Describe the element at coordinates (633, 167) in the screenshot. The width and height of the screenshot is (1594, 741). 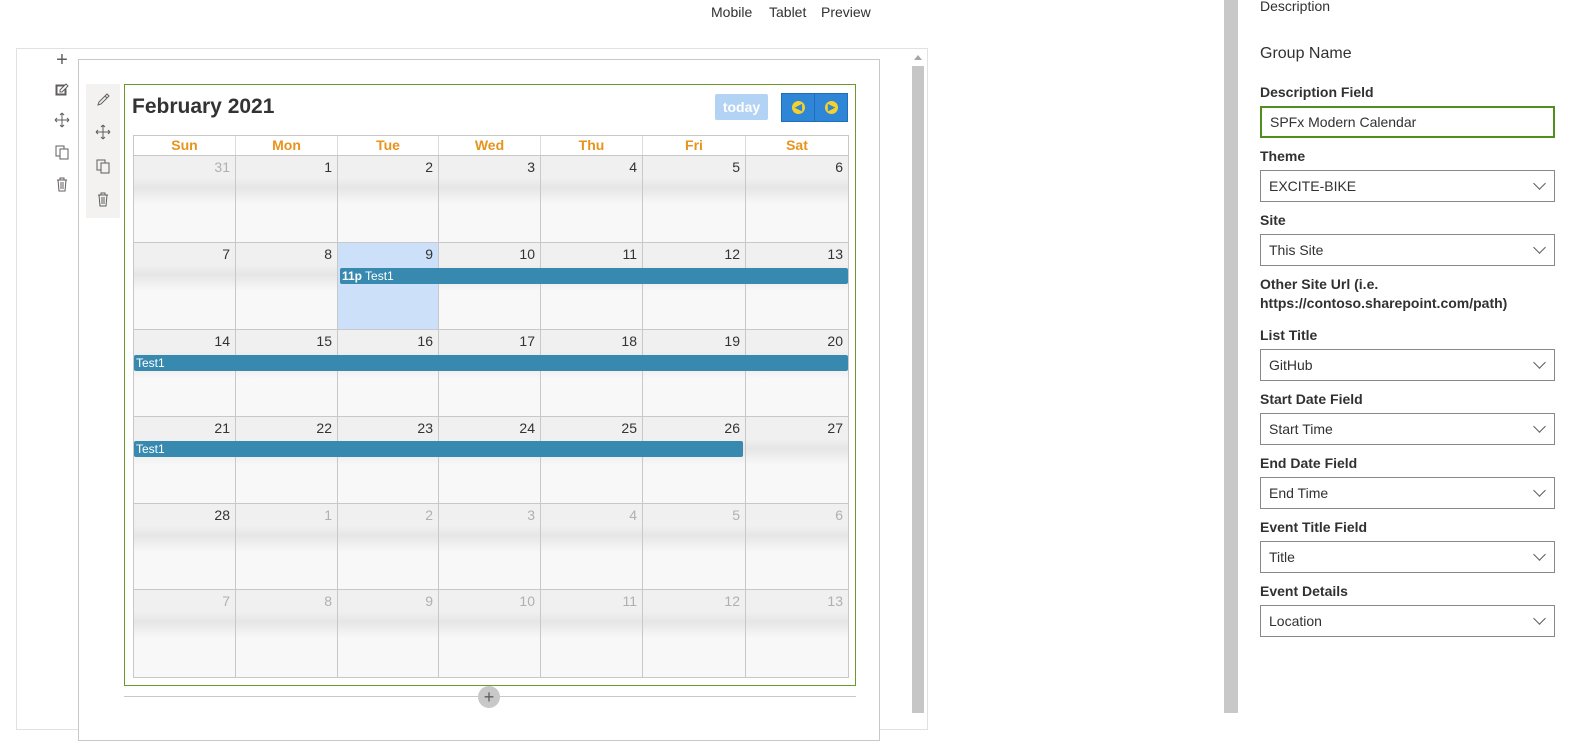
I see `day-number: 4` at that location.